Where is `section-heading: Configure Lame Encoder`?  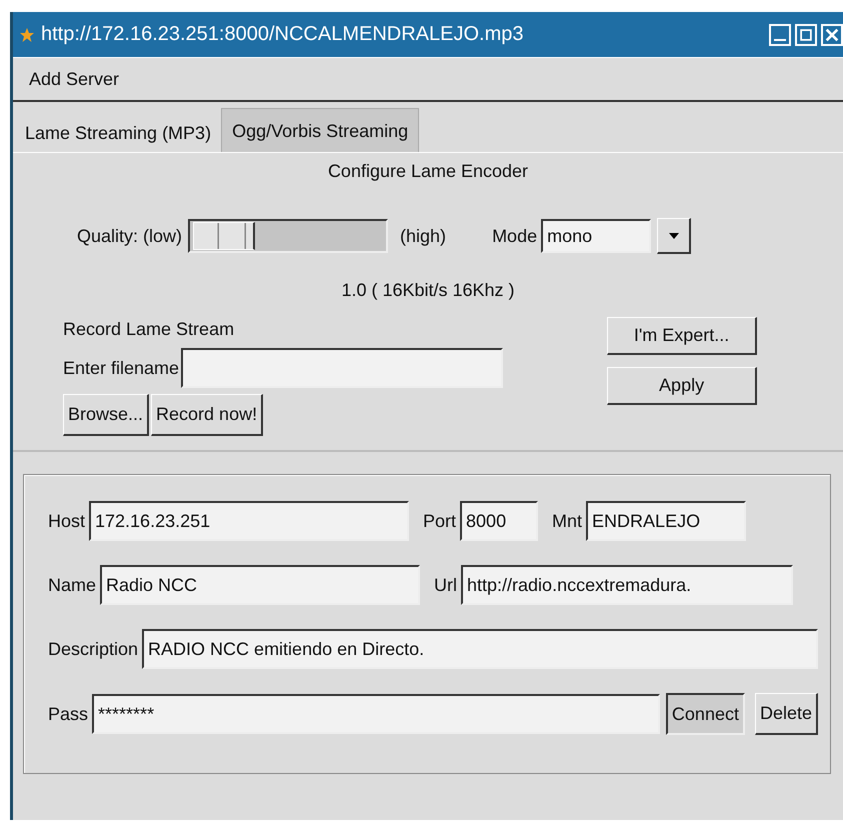 section-heading: Configure Lame Encoder is located at coordinates (428, 171).